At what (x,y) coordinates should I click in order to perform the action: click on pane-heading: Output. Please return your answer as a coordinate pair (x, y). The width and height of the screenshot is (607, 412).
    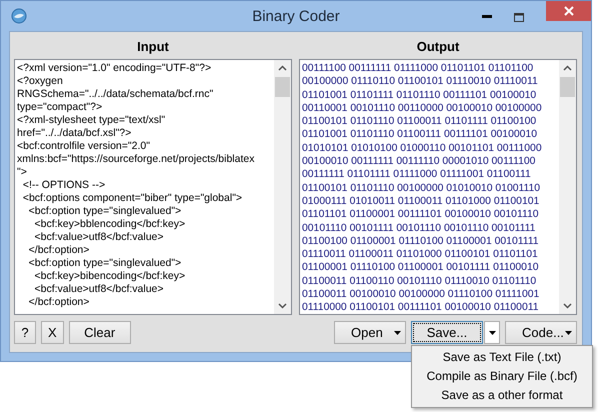
    Looking at the image, I should click on (438, 46).